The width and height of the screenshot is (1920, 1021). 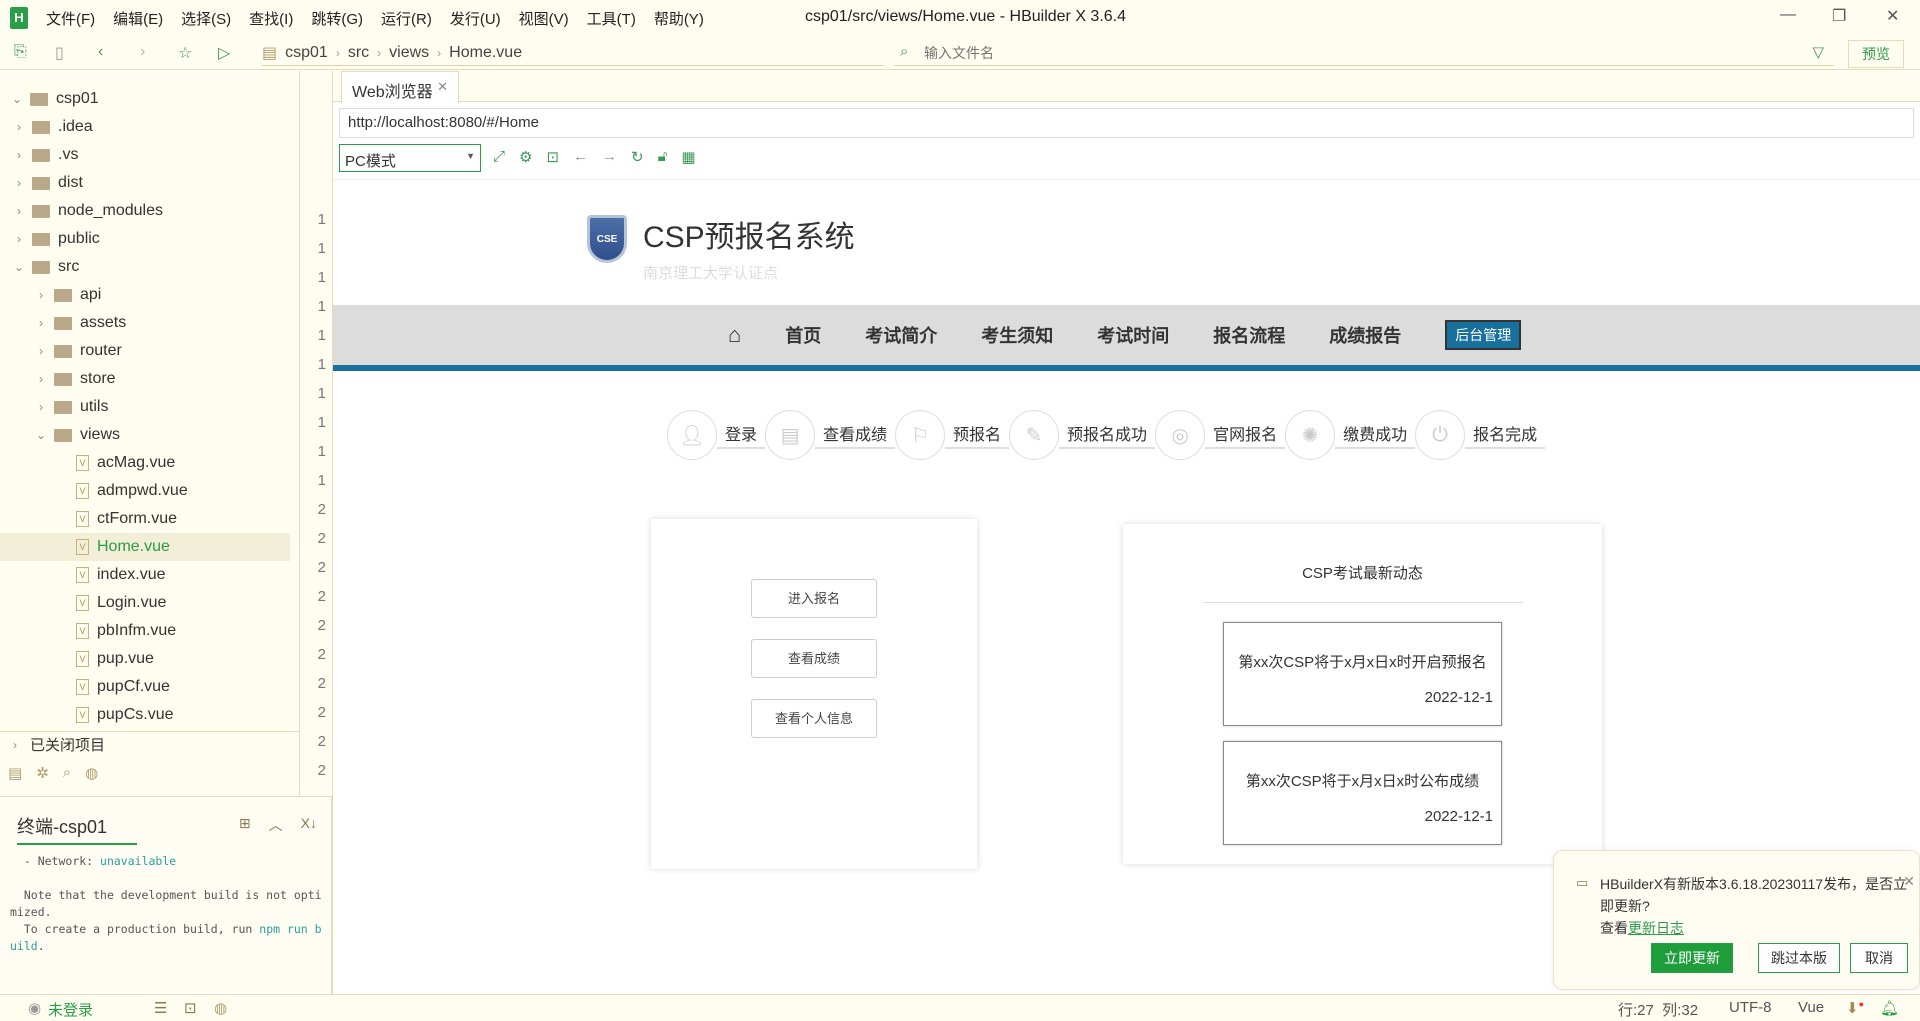 What do you see at coordinates (663, 157) in the screenshot?
I see `lock-icon: 🔓︎` at bounding box center [663, 157].